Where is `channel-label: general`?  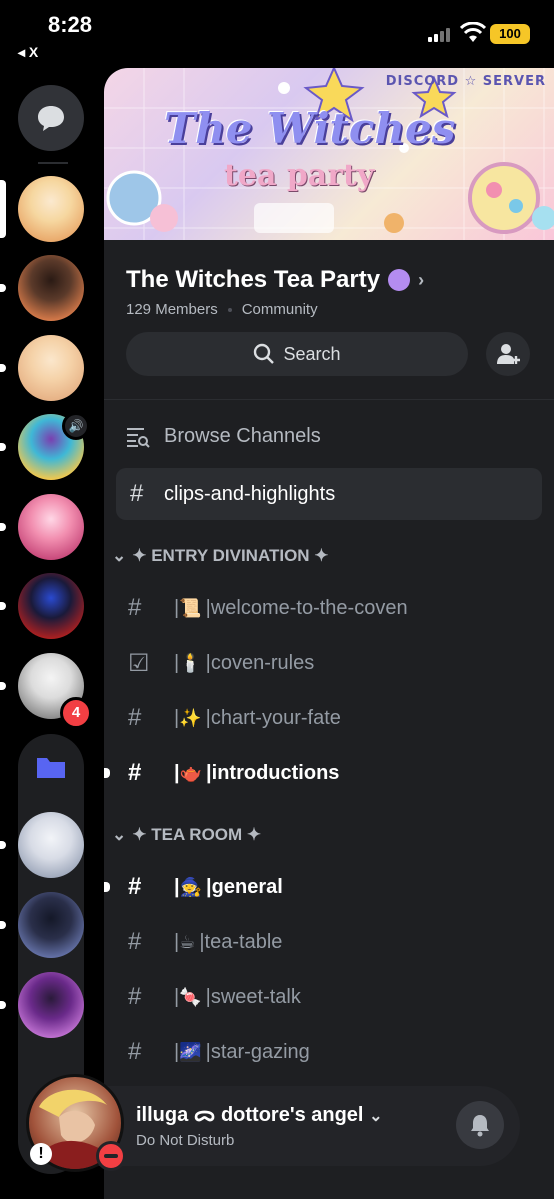
channel-label: general is located at coordinates (247, 886).